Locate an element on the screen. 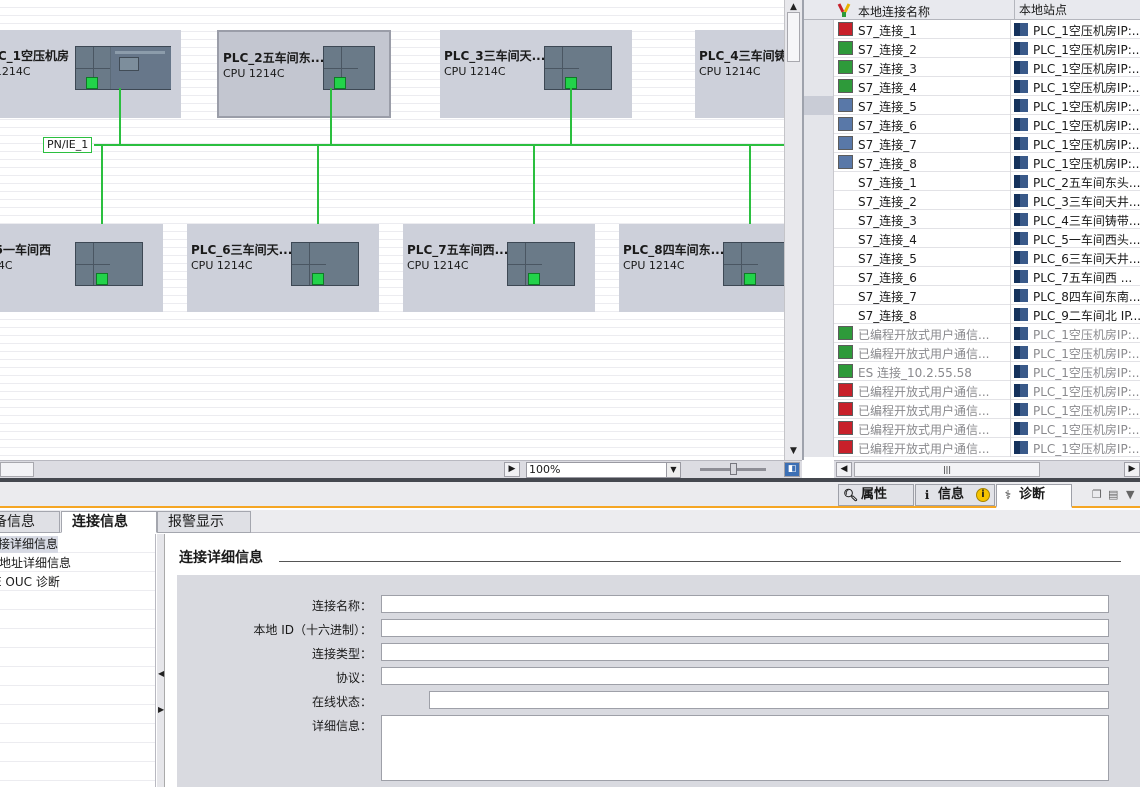  device-plc3: PLC_3三车间天... CPU 1214C is located at coordinates (536, 74).